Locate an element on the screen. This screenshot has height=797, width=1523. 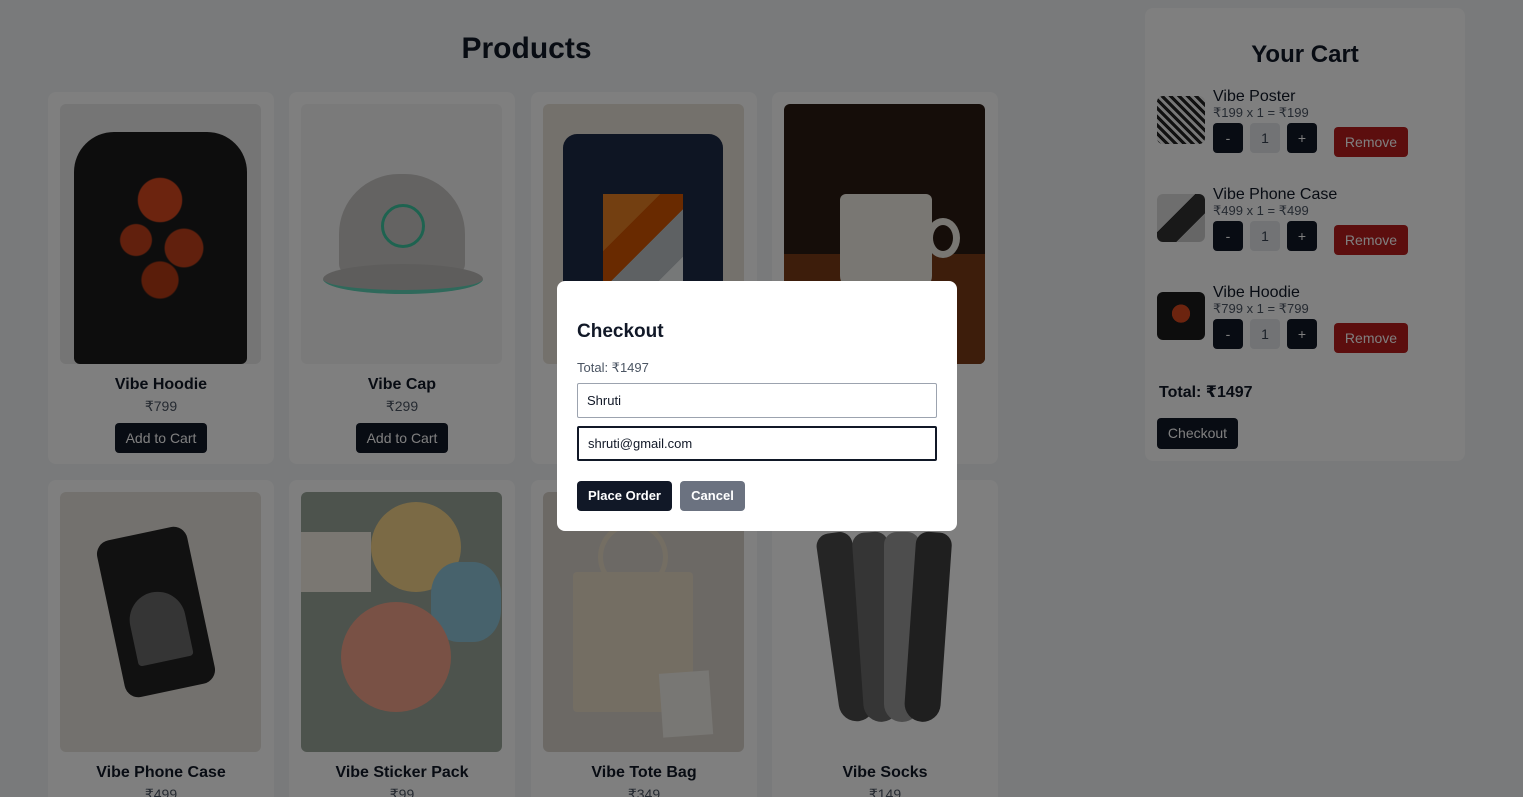
name-field is located at coordinates (757, 400).